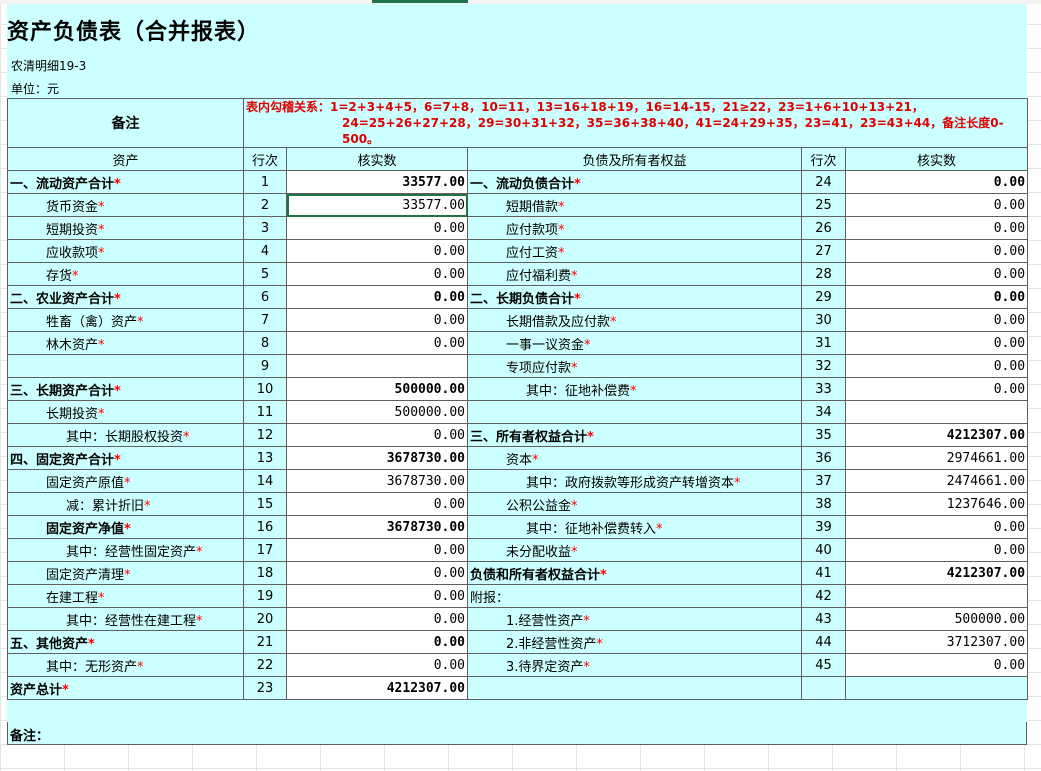 The width and height of the screenshot is (1041, 771). I want to click on column-header-row: 资产 行次 核实数 负债及所有者权益 行次 核实数, so click(518, 159).